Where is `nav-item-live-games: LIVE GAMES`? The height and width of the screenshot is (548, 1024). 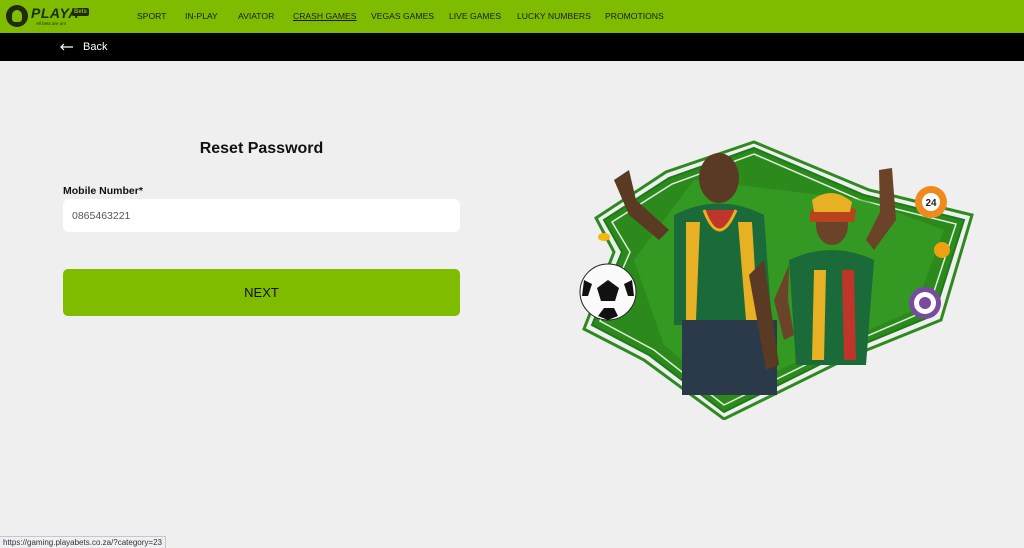 nav-item-live-games: LIVE GAMES is located at coordinates (475, 16).